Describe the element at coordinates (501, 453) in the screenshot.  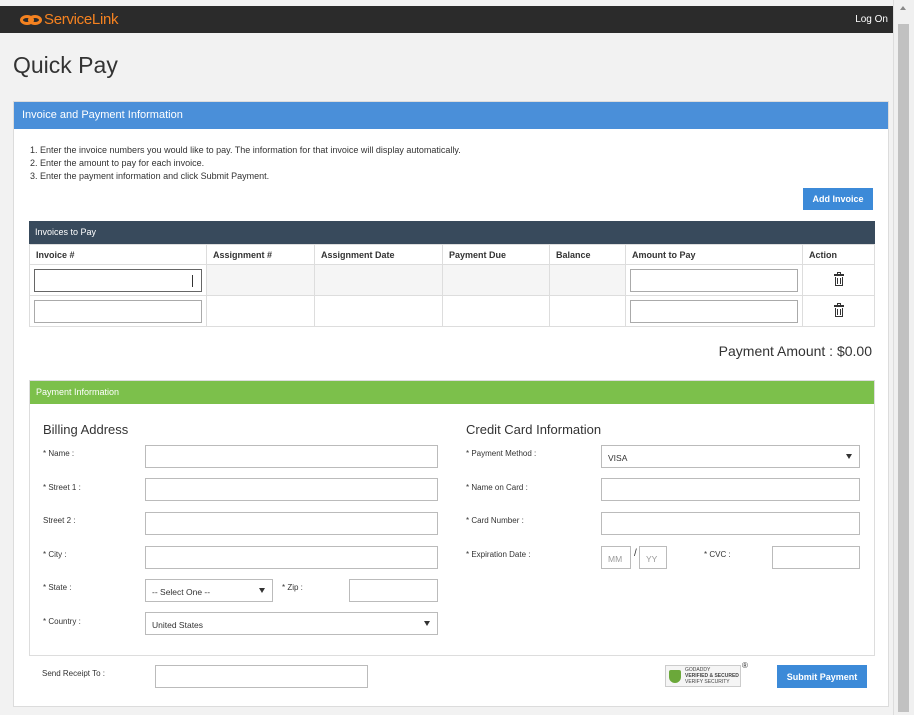
I see `payment-method-label: * Payment Method :` at that location.